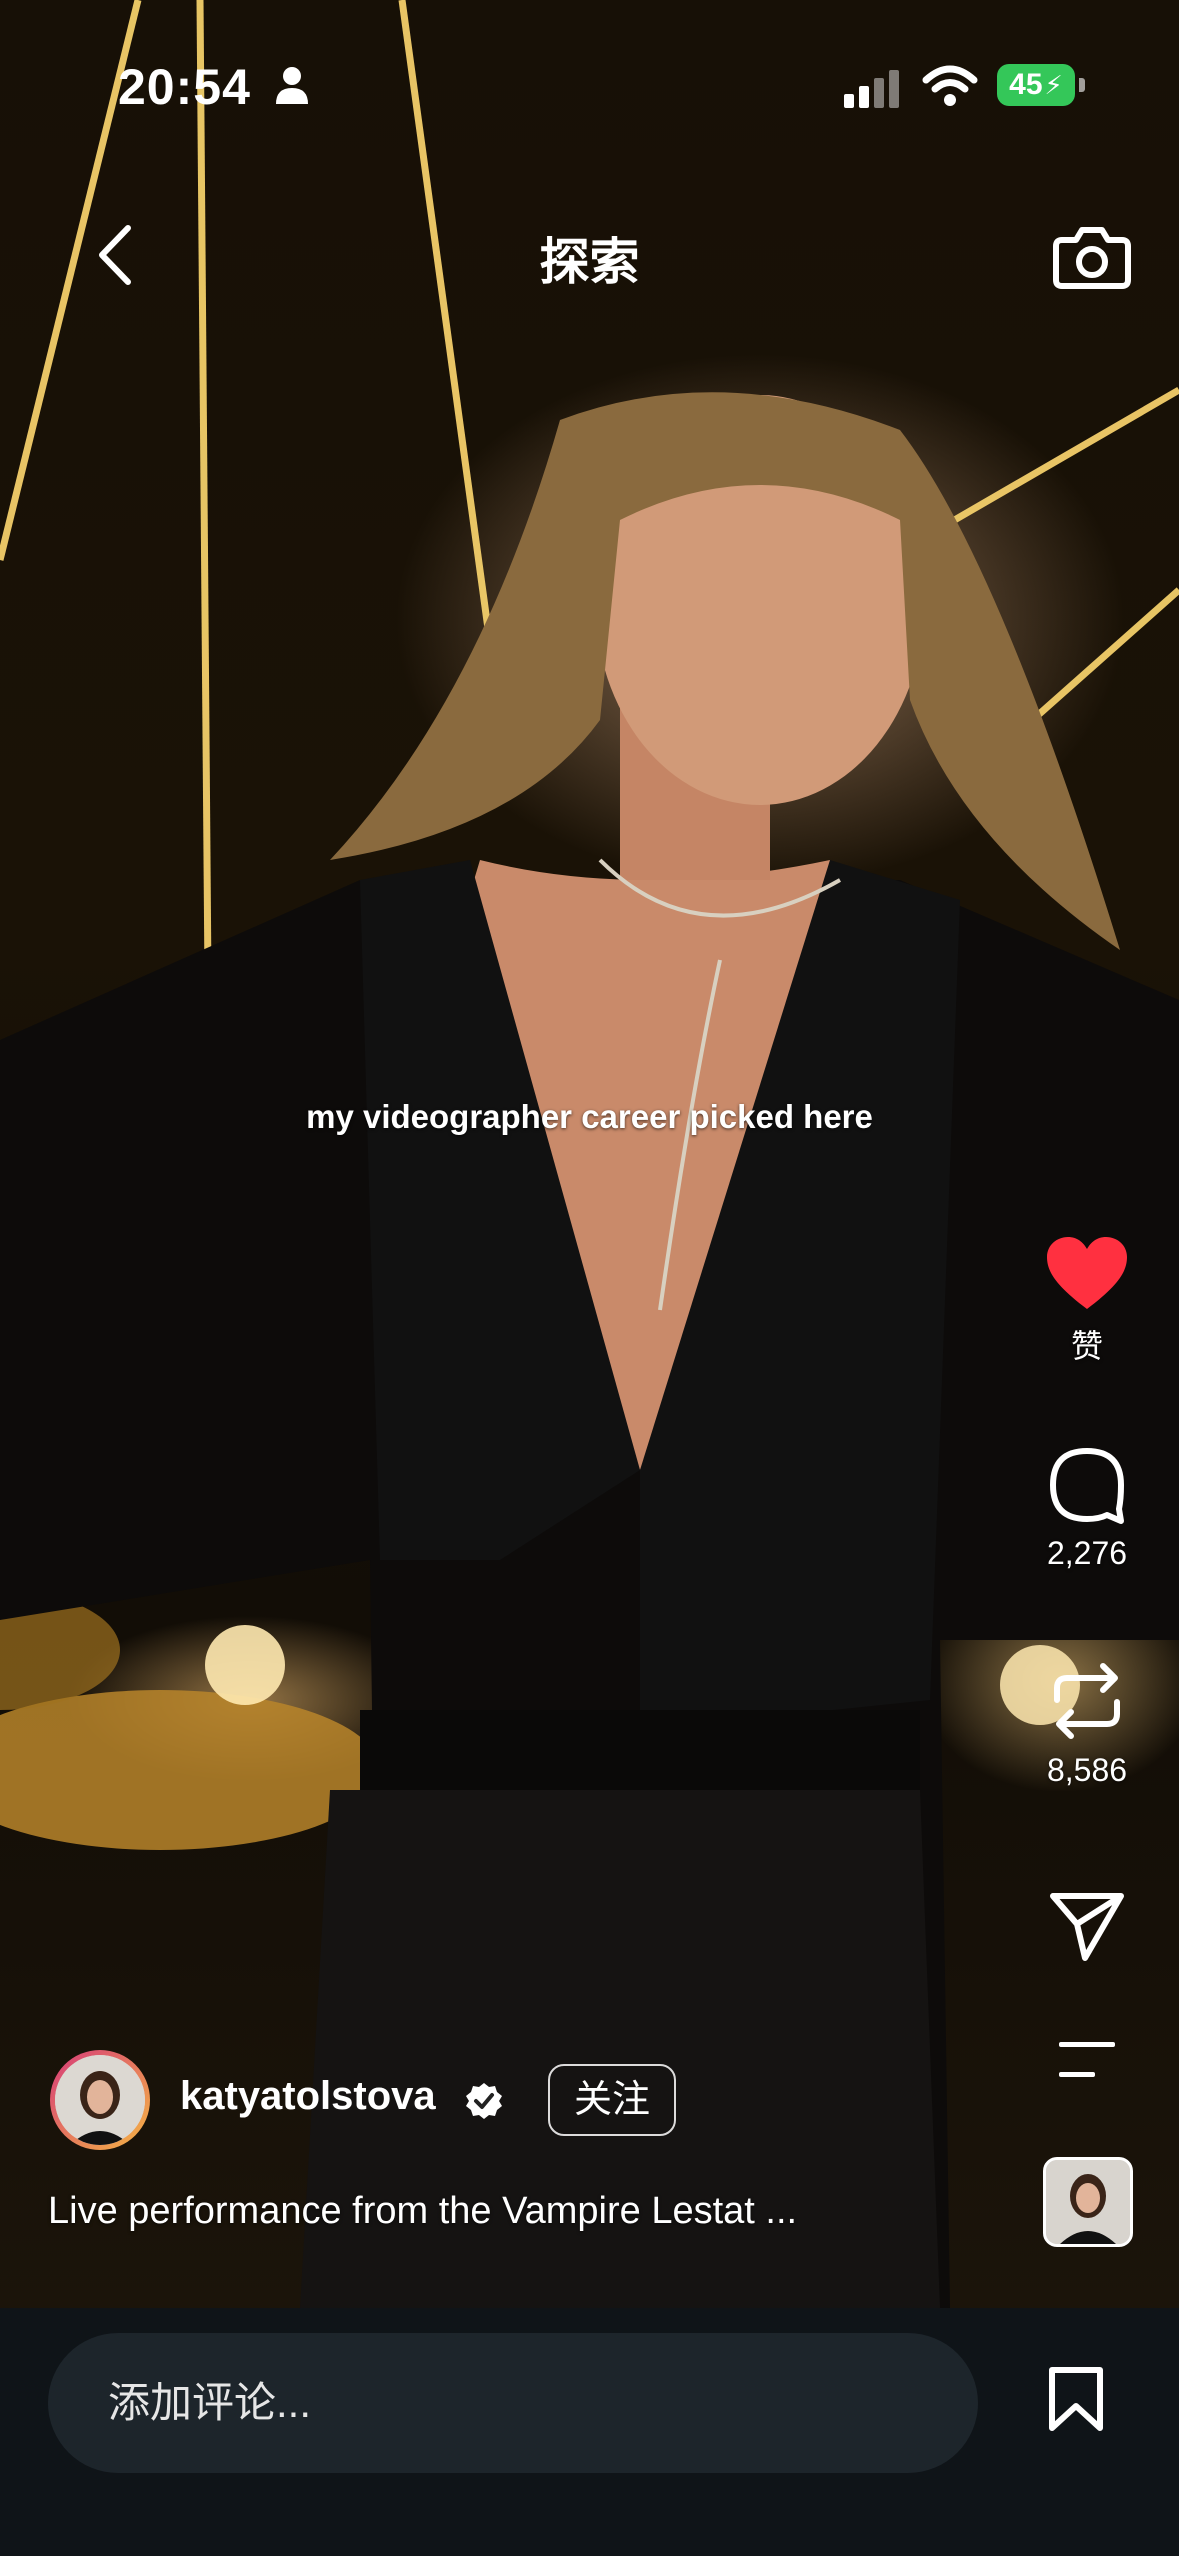 This screenshot has height=2556, width=1179. I want to click on bookmark-icon, so click(1076, 2399).